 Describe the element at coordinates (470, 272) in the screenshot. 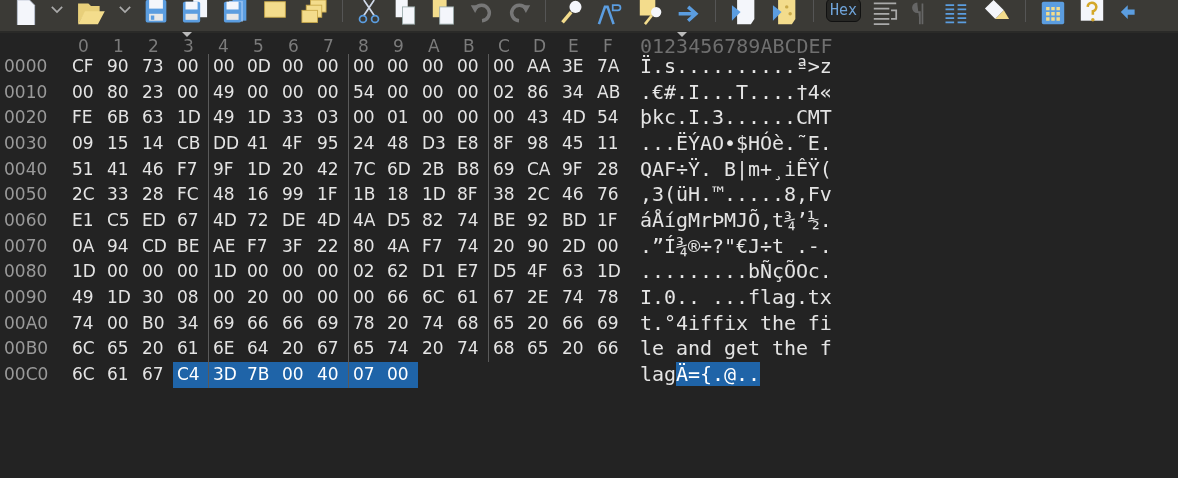

I see `hex-byte-cell: E7` at that location.